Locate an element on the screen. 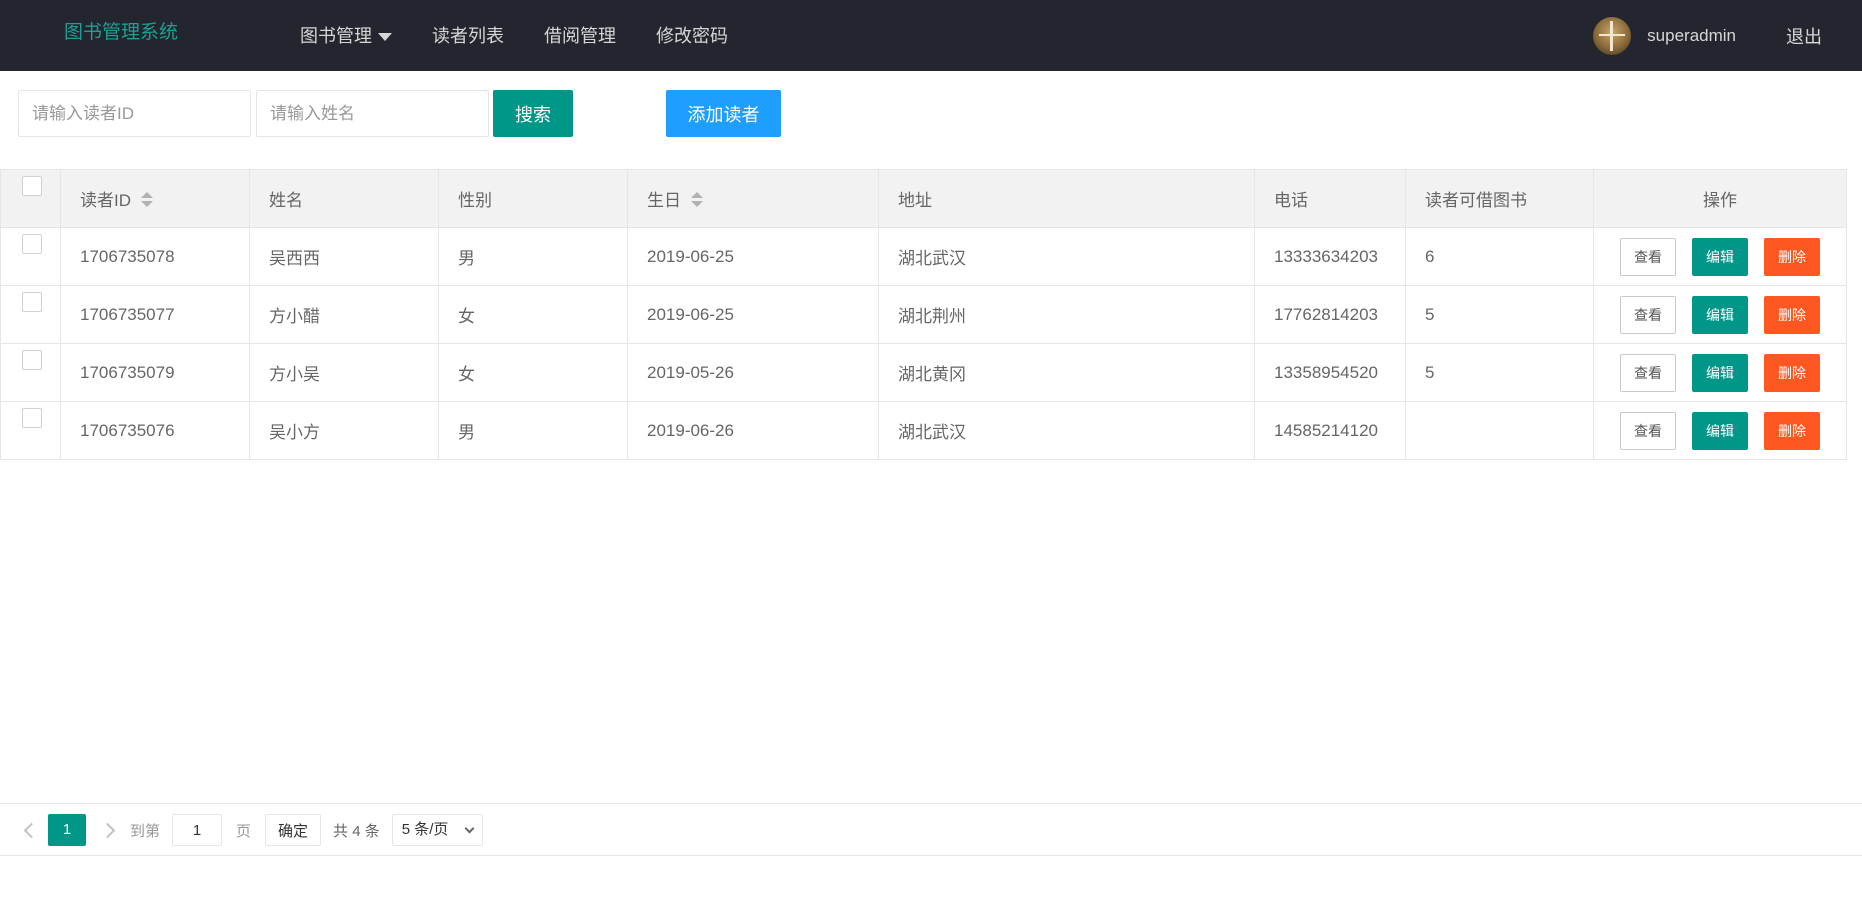 The image size is (1862, 902). nav-item-reader-list: 读者列表 is located at coordinates (468, 35).